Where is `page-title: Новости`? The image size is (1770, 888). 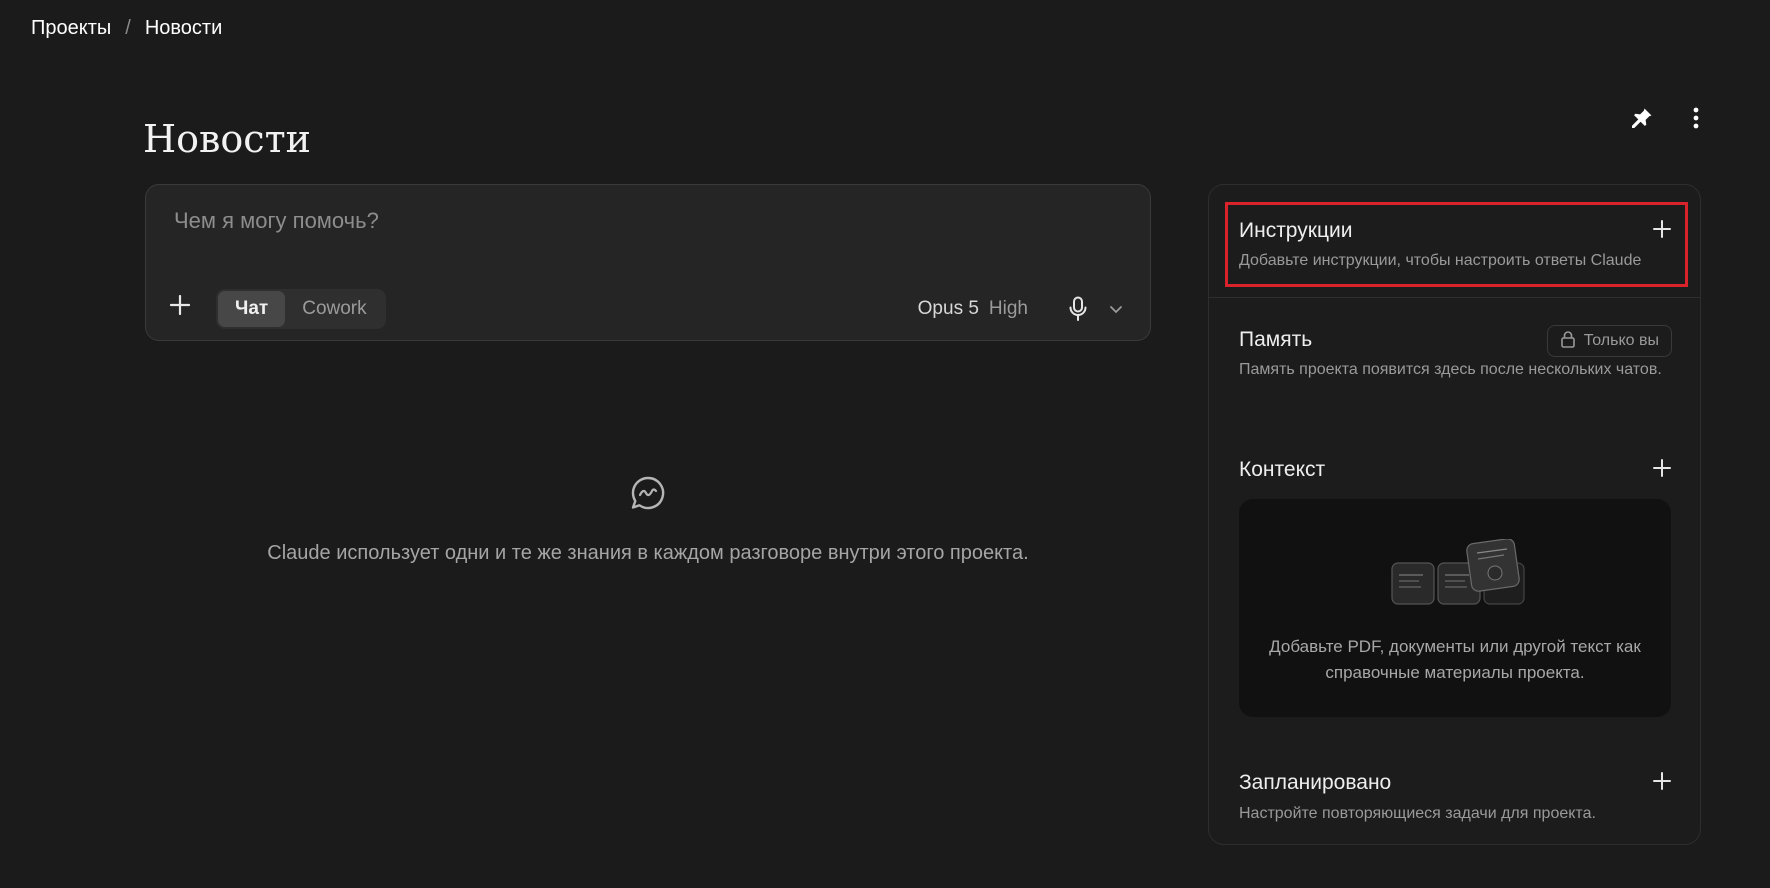 page-title: Новости is located at coordinates (227, 139).